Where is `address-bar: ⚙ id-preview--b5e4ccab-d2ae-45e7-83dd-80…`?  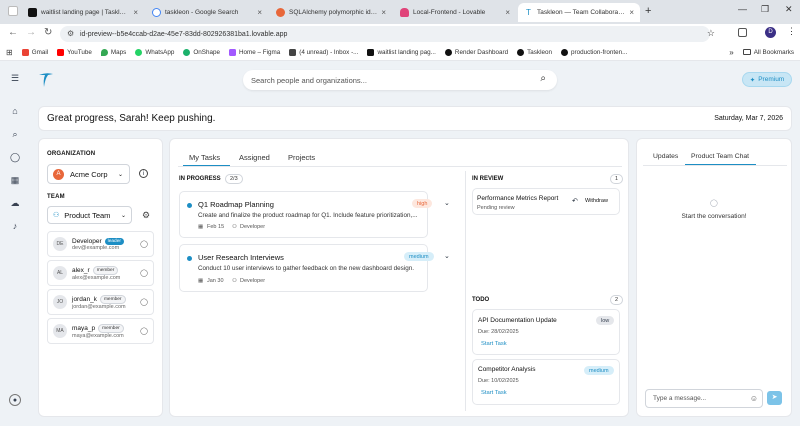 address-bar: ⚙ id-preview--b5e4ccab-d2ae-45e7-83dd-80… is located at coordinates (387, 34).